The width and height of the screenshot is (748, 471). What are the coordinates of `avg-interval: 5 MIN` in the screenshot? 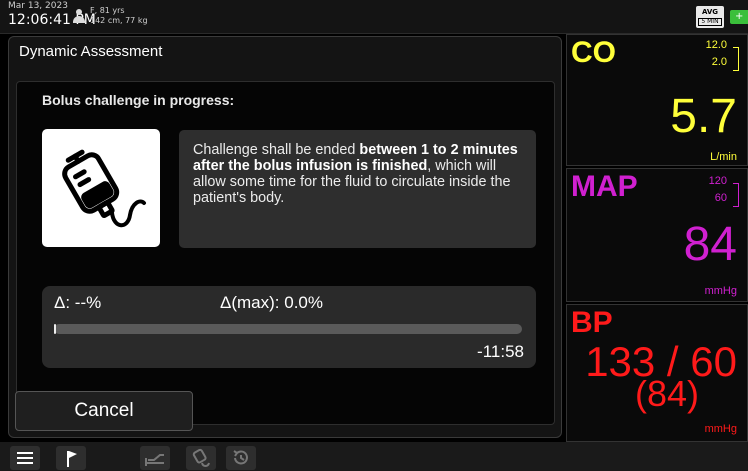 It's located at (710, 22).